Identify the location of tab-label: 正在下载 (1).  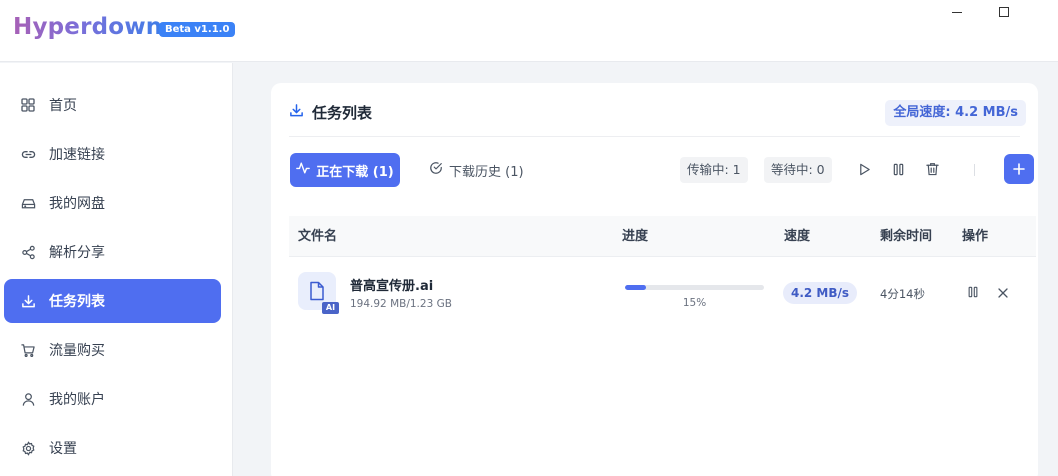
(355, 172).